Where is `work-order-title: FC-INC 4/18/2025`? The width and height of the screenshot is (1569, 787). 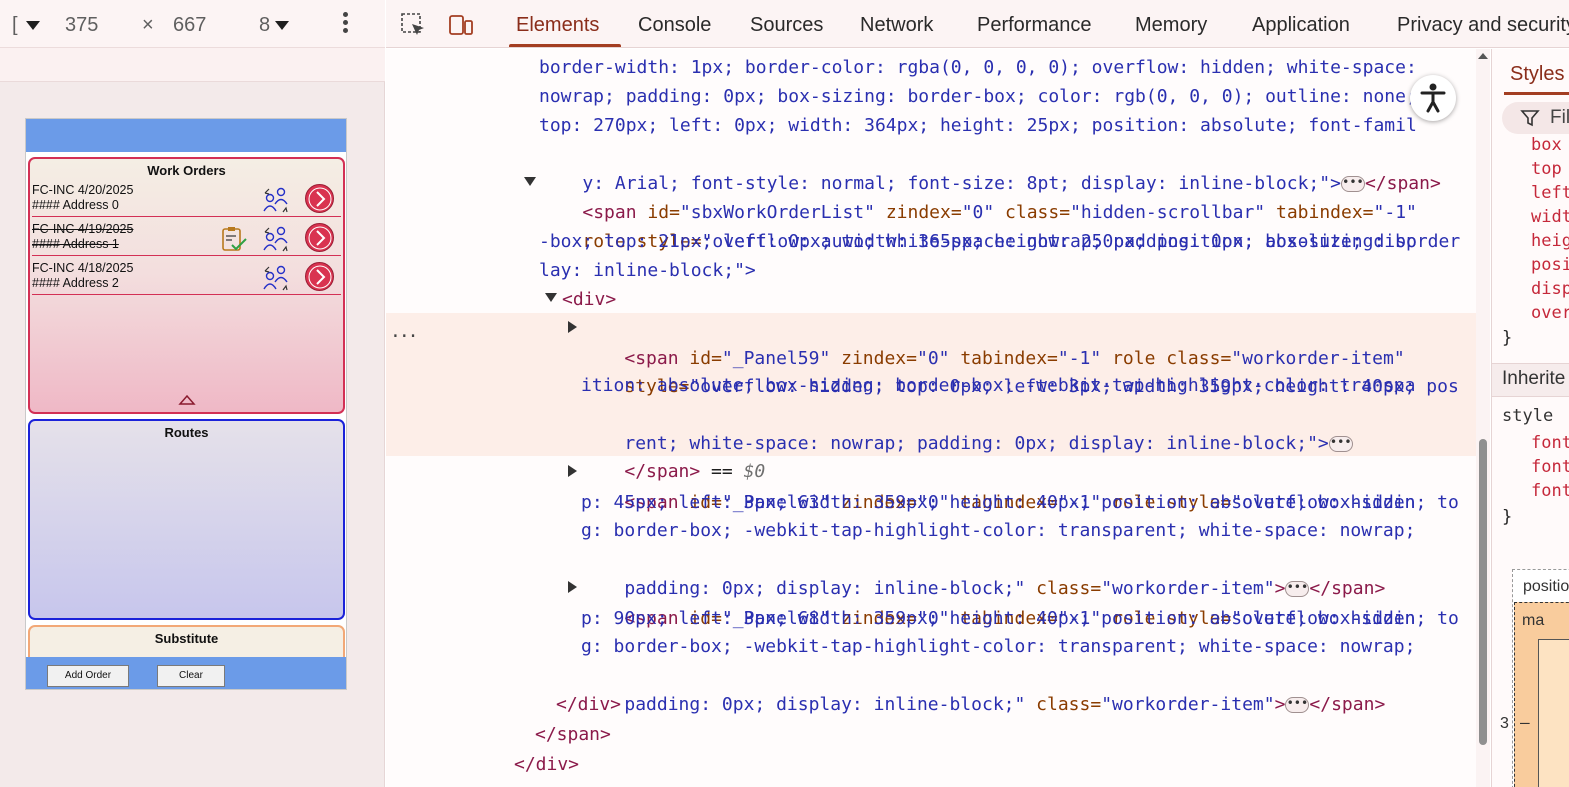 work-order-title: FC-INC 4/18/2025 is located at coordinates (83, 268).